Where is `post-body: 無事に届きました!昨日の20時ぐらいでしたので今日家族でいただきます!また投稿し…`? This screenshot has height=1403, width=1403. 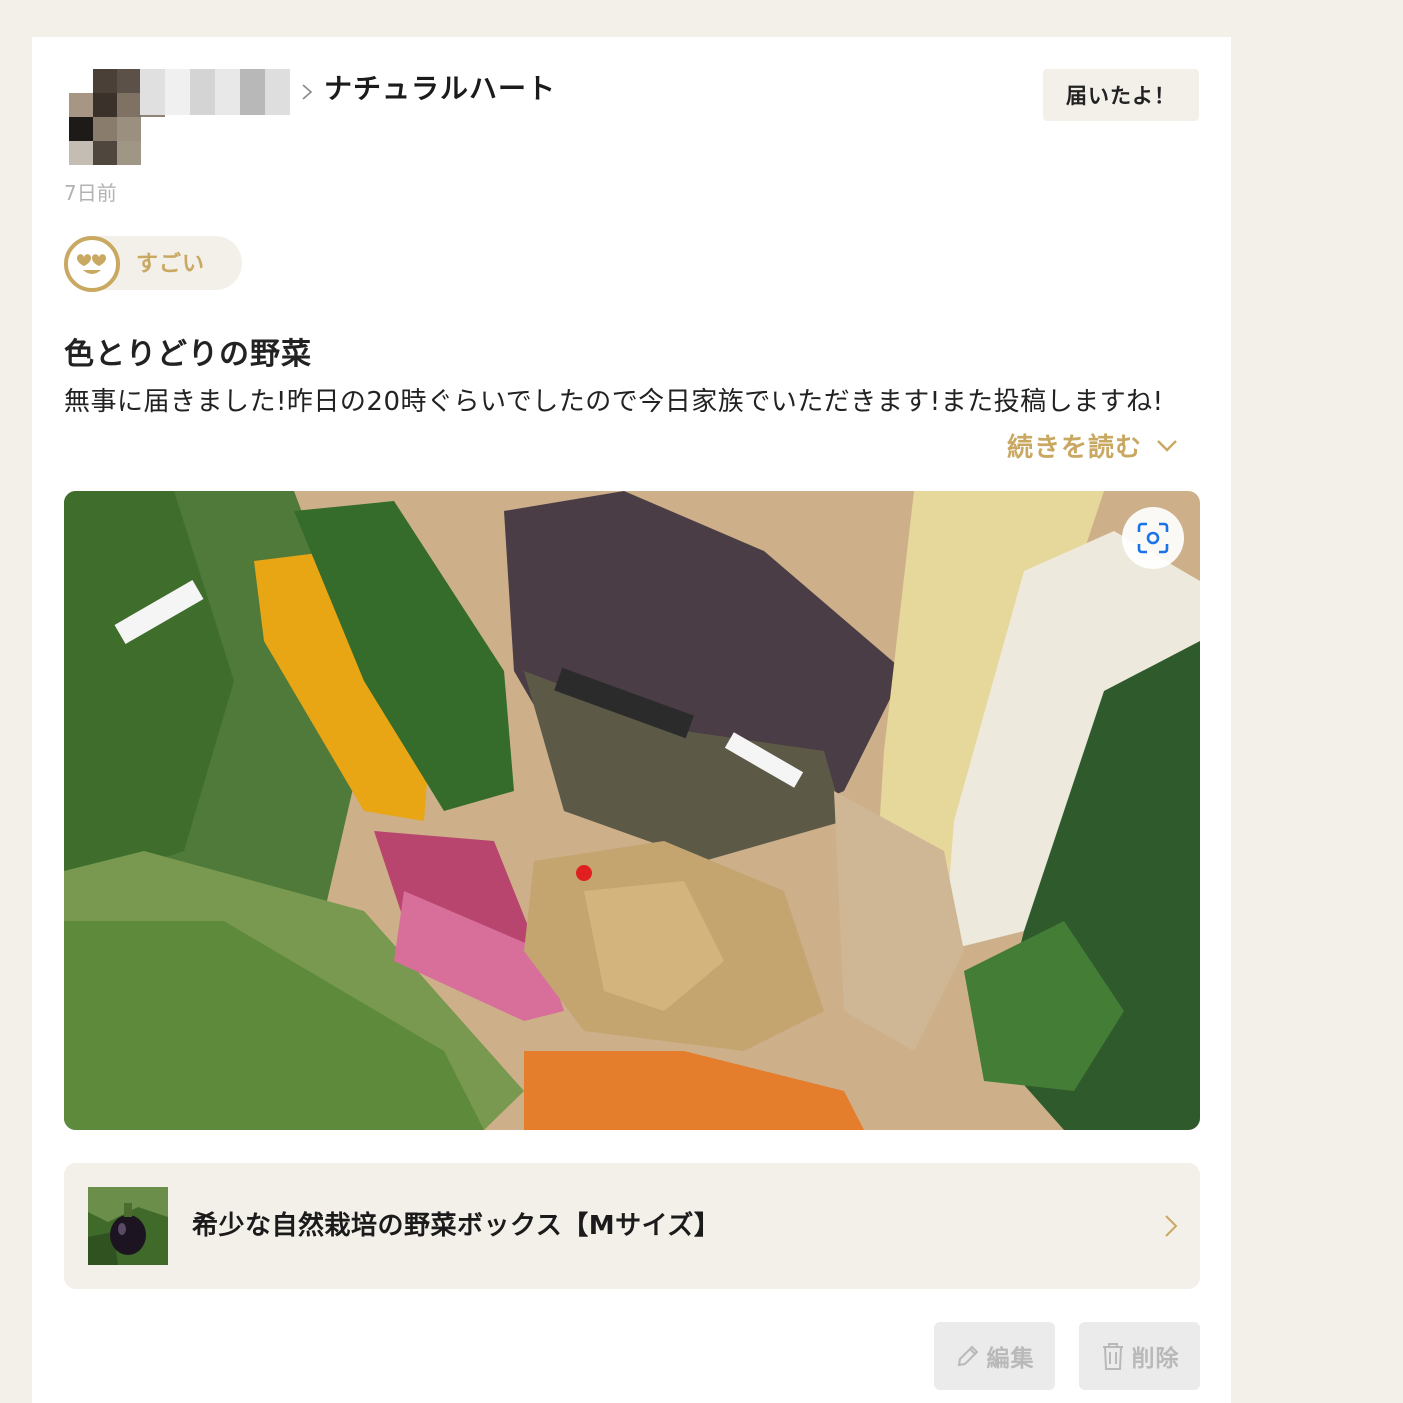 post-body: 無事に届きました!昨日の20時ぐらいでしたので今日家族でいただきます!また投稿し… is located at coordinates (614, 402).